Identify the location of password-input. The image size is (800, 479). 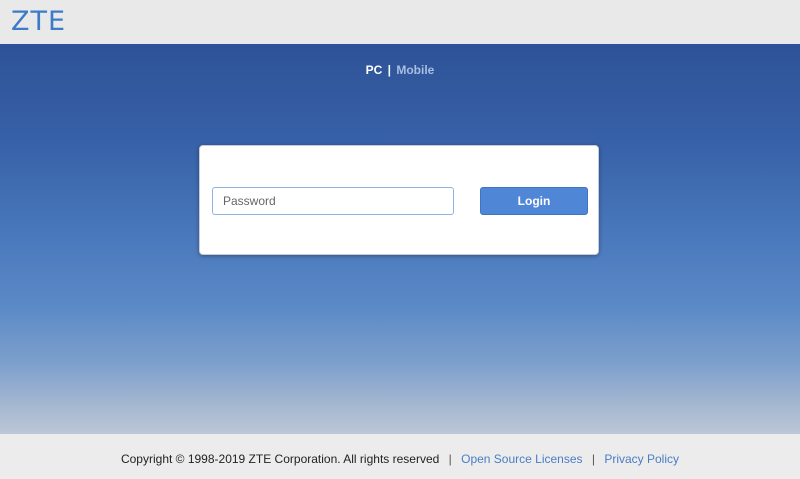
(333, 201).